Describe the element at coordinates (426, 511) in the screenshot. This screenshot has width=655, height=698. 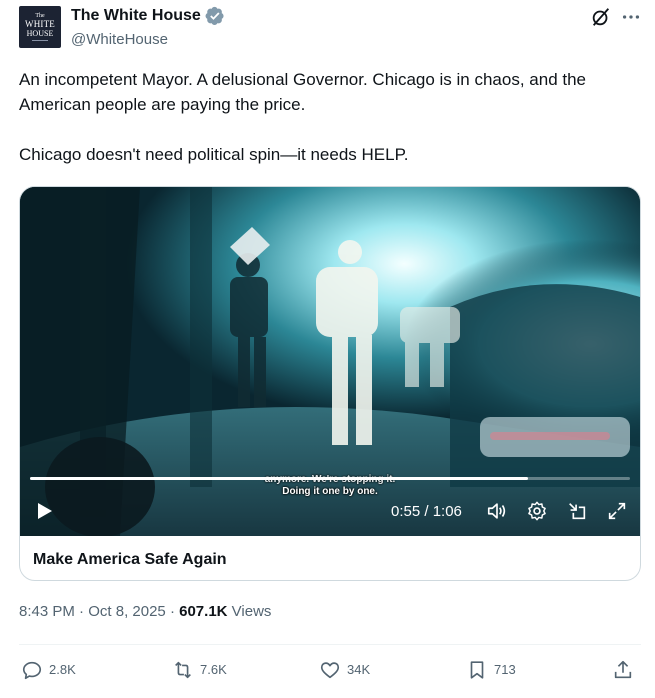
I see `video-time: 0:55 / 1:06` at that location.